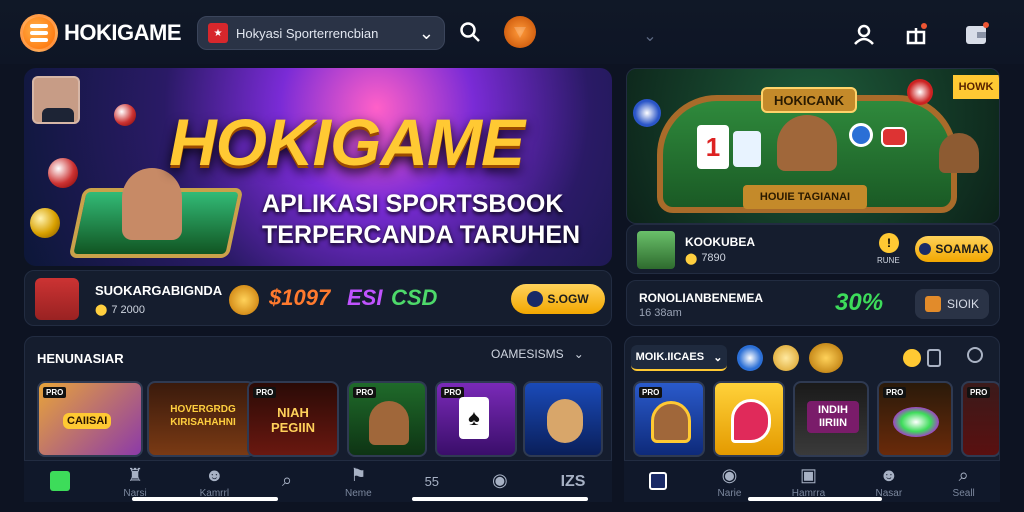  I want to click on promo-button: S.OGW, so click(558, 299).